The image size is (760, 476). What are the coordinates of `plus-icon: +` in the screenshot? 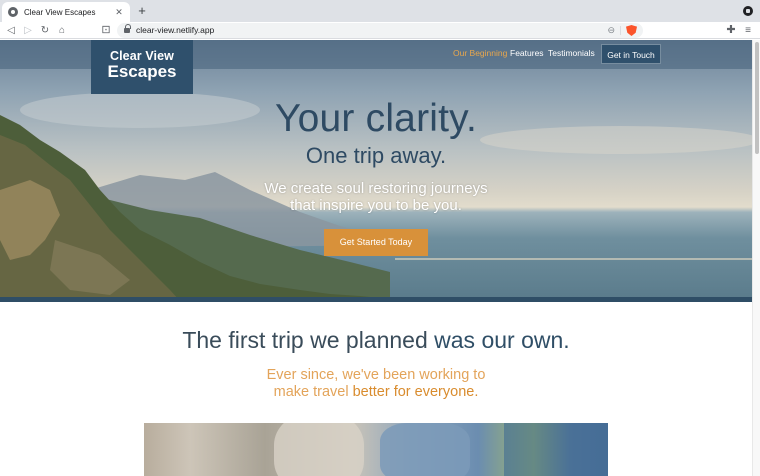 It's located at (142, 11).